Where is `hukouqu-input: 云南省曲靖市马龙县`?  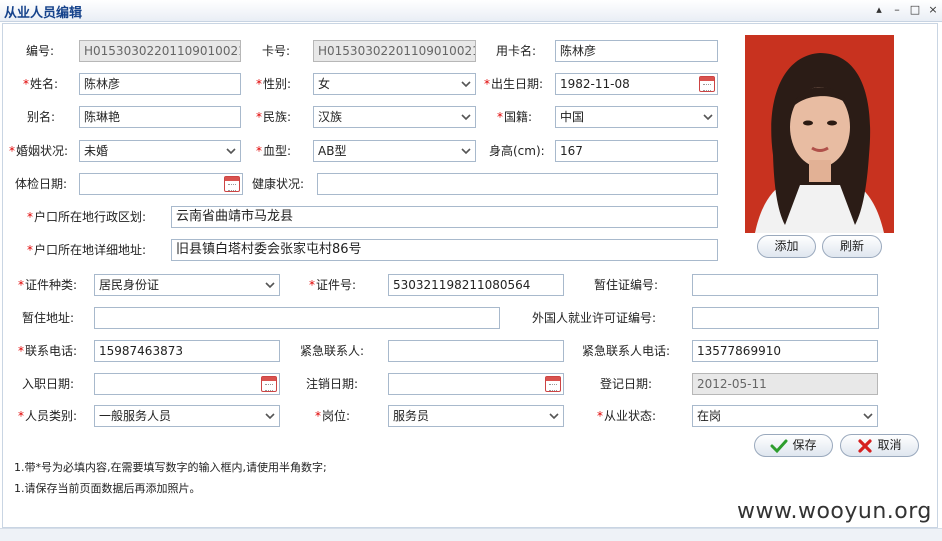
hukouqu-input: 云南省曲靖市马龙县 is located at coordinates (444, 217).